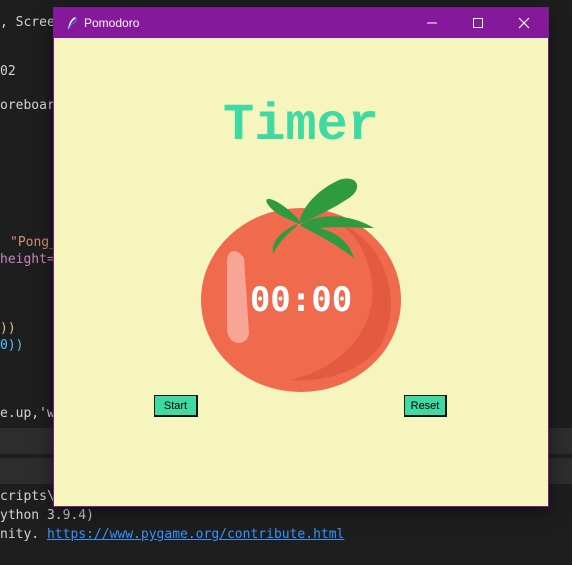 The height and width of the screenshot is (565, 572). I want to click on code-line: 0)), so click(12, 345).